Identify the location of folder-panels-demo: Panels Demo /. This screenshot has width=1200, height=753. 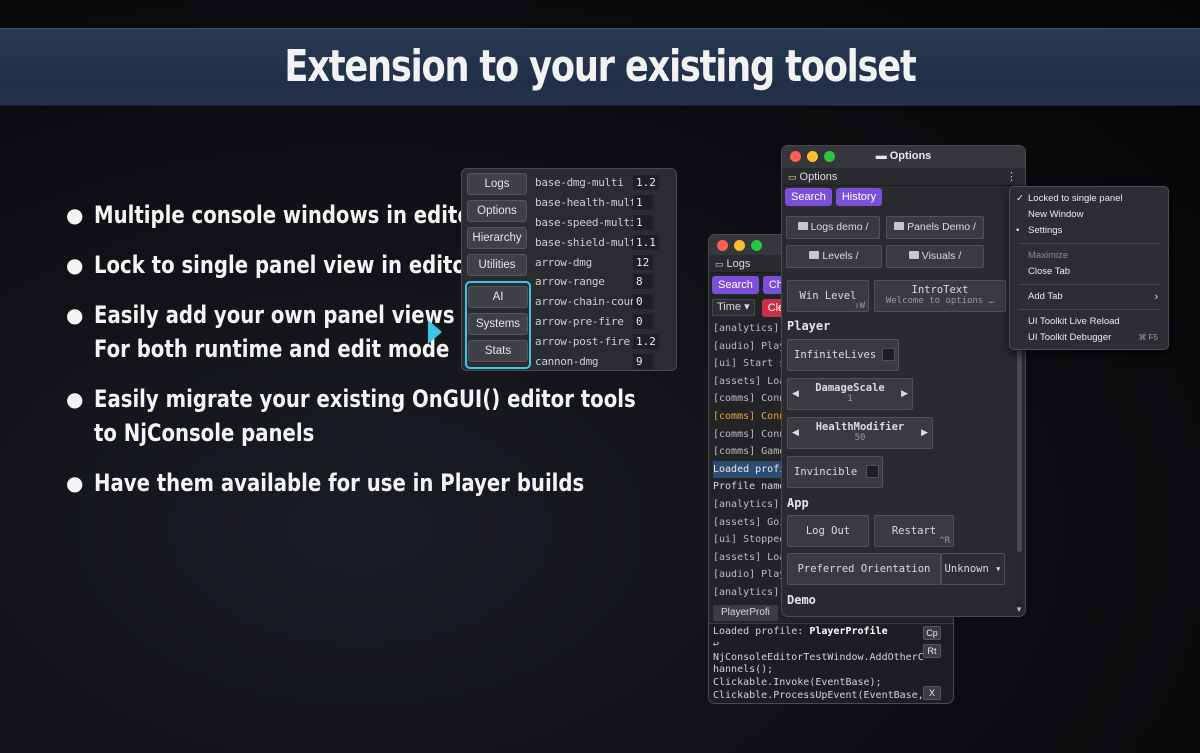
(935, 227).